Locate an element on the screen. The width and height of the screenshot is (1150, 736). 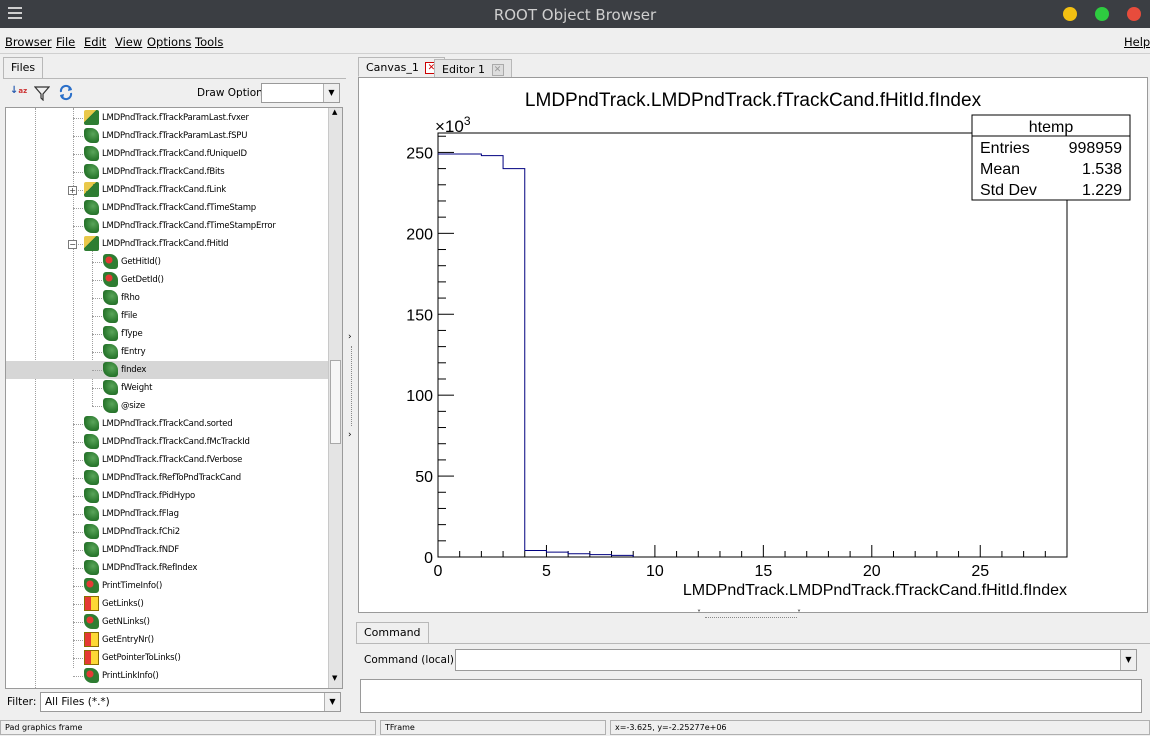
tree-item: LMDPndTrack.fTrackCand.sorted is located at coordinates (174, 424).